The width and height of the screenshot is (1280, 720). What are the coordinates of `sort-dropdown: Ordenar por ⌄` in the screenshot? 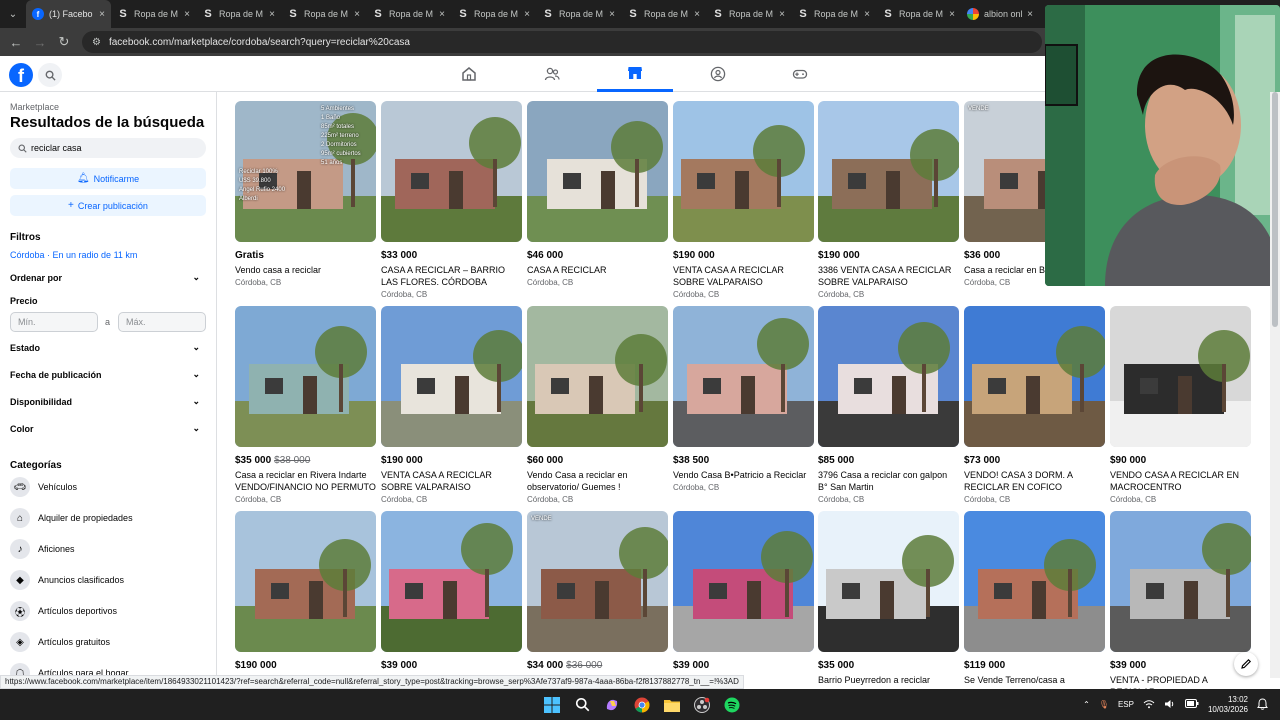 It's located at (108, 277).